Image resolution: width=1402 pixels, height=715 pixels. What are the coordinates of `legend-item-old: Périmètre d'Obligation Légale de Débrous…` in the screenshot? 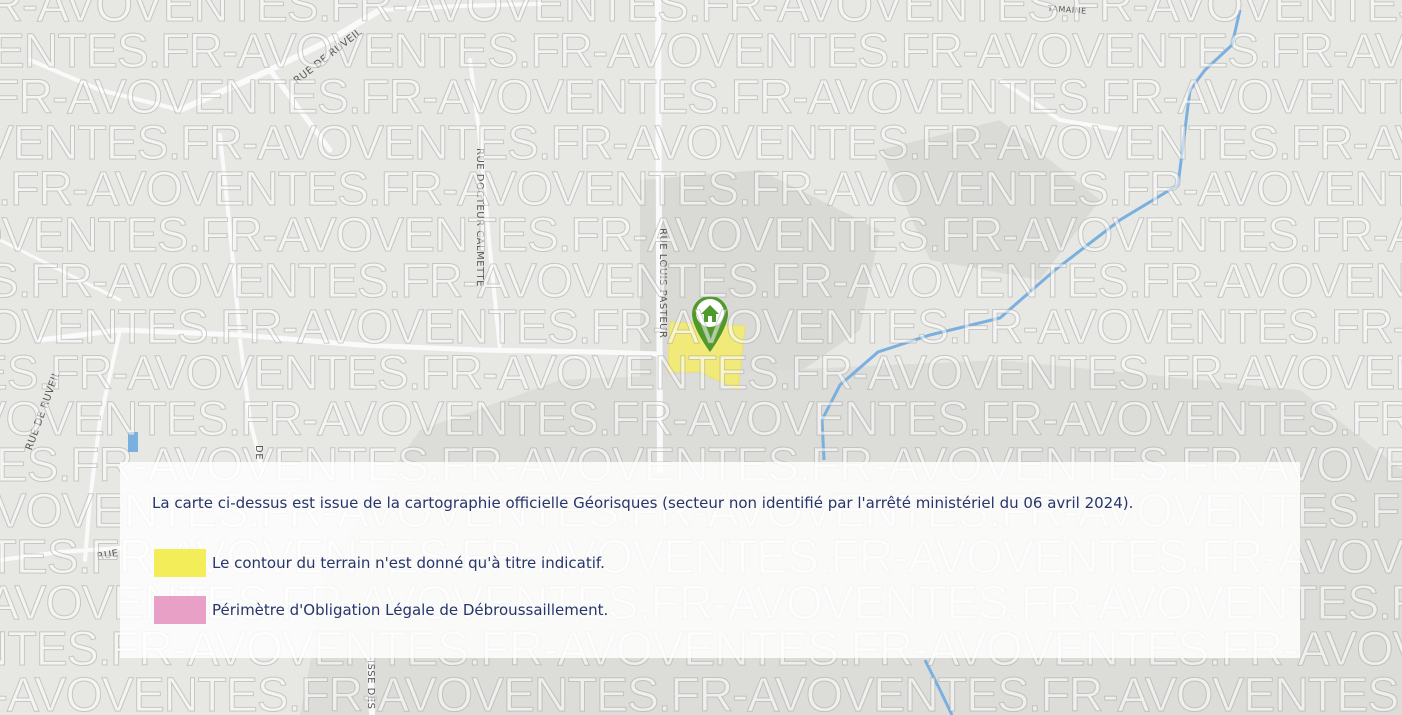 It's located at (381, 610).